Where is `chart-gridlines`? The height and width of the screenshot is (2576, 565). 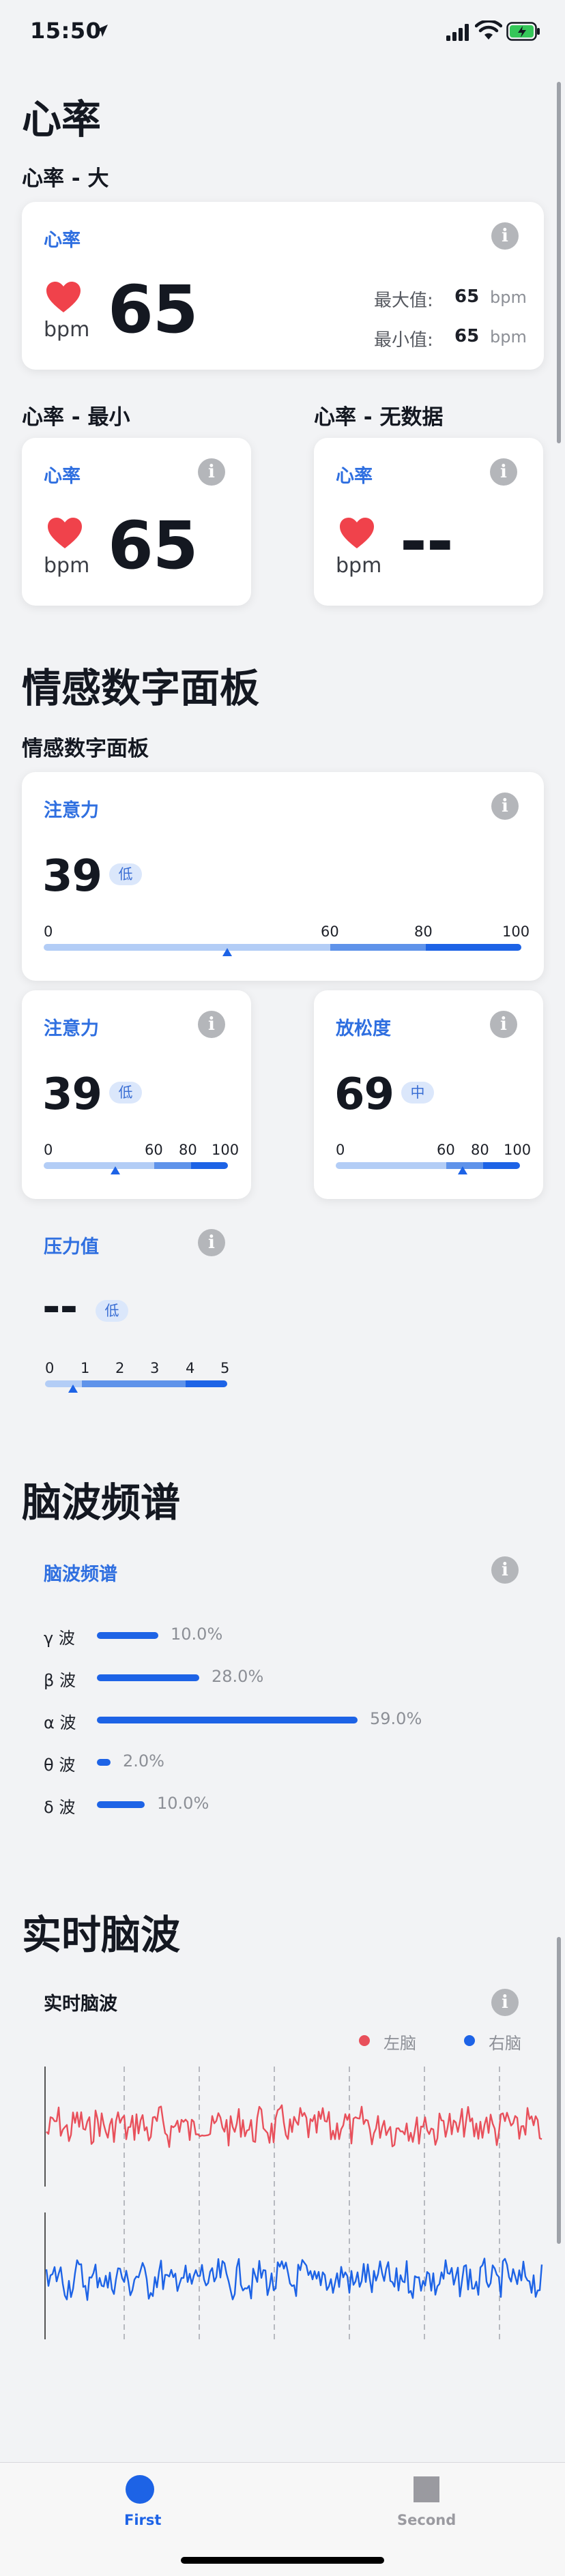 chart-gridlines is located at coordinates (312, 2203).